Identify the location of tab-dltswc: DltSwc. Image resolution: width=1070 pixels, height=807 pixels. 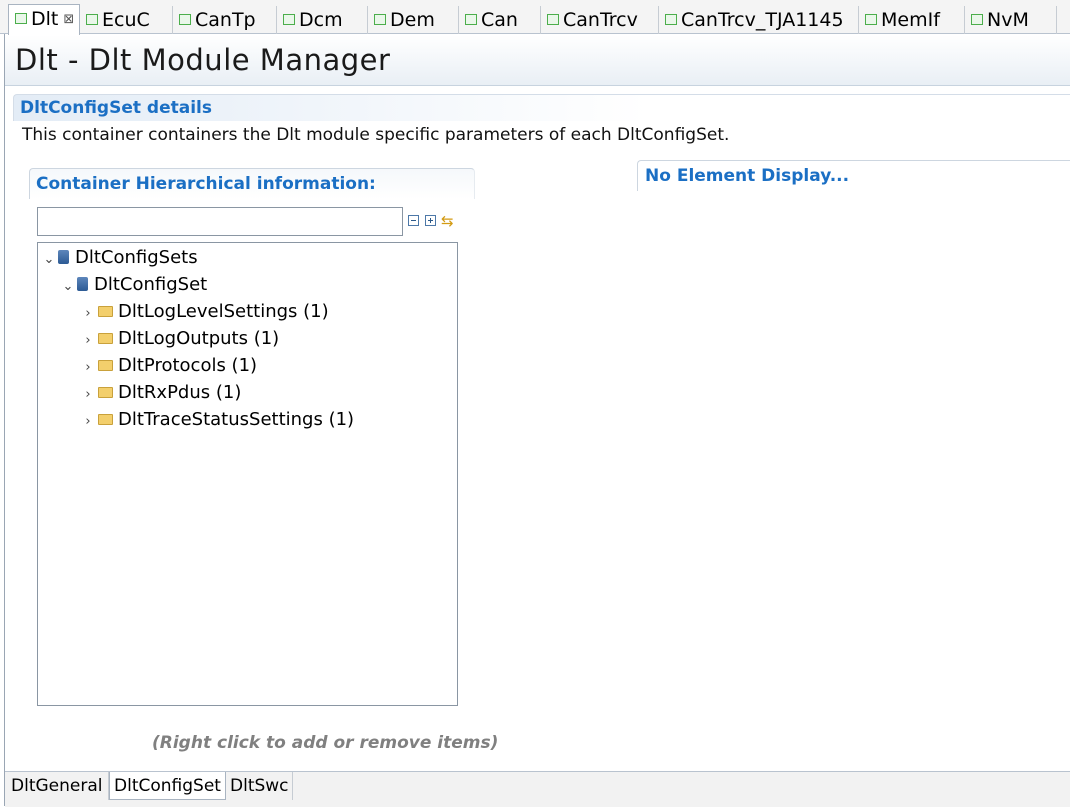
(259, 786).